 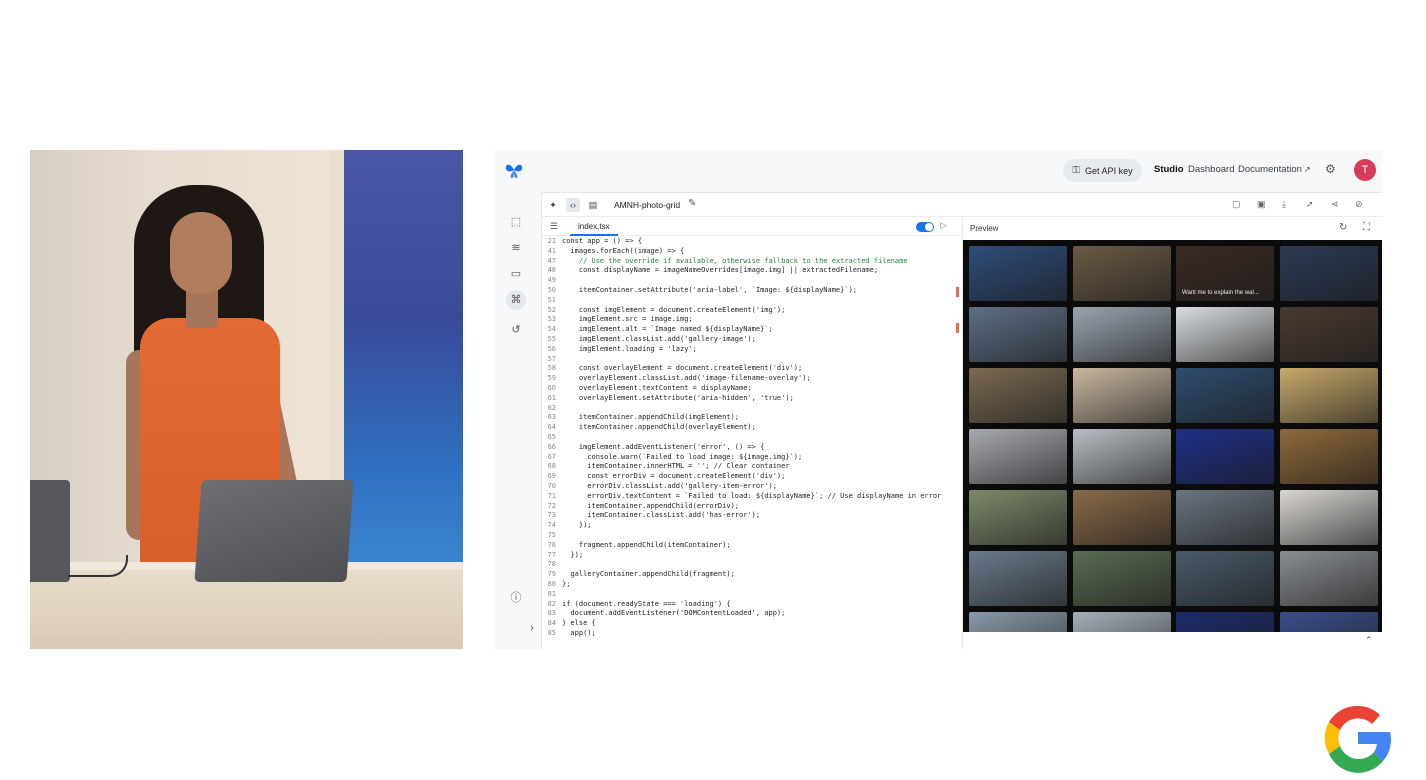 I want to click on studio-logo-icon, so click(x=514, y=170).